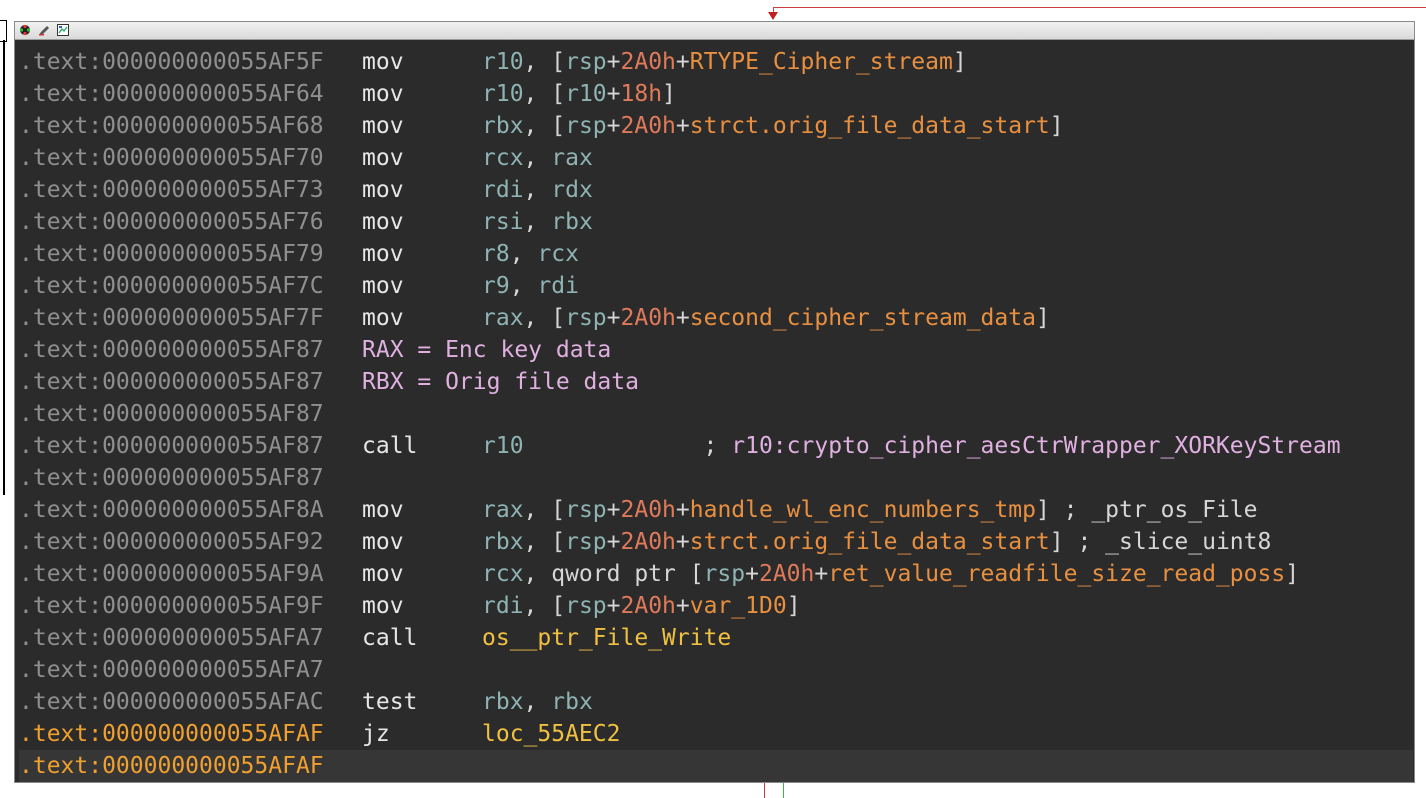  What do you see at coordinates (783, 790) in the screenshot?
I see `graph-edge-true-branch` at bounding box center [783, 790].